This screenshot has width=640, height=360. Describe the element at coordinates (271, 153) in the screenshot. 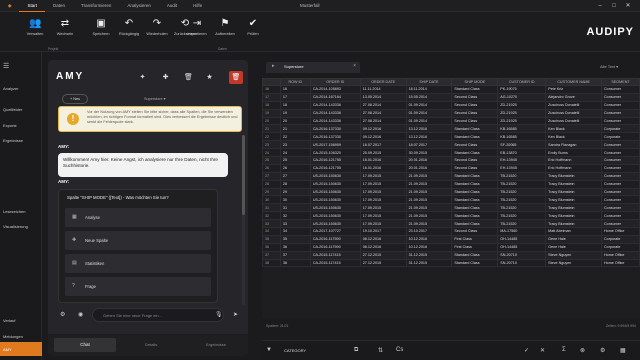

I see `table-cell: 24` at that location.